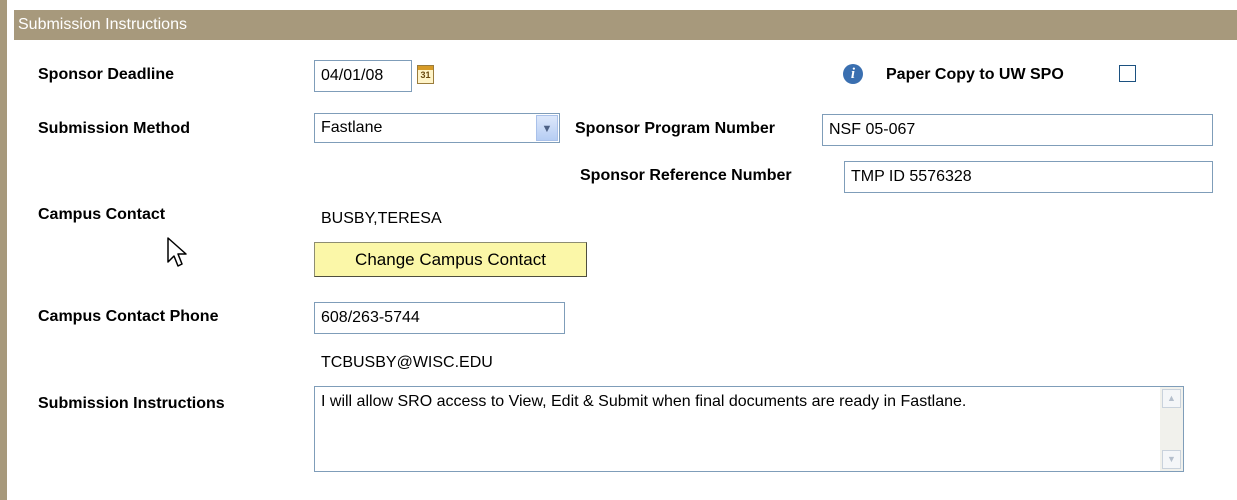 This screenshot has height=500, width=1237. I want to click on sponsor-deadline-label: Sponsor Deadline, so click(106, 74).